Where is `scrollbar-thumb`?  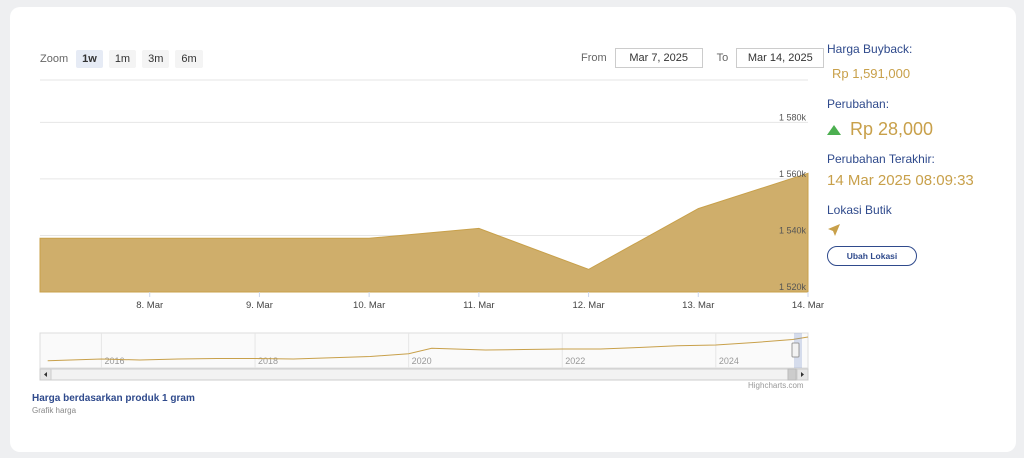 scrollbar-thumb is located at coordinates (792, 374).